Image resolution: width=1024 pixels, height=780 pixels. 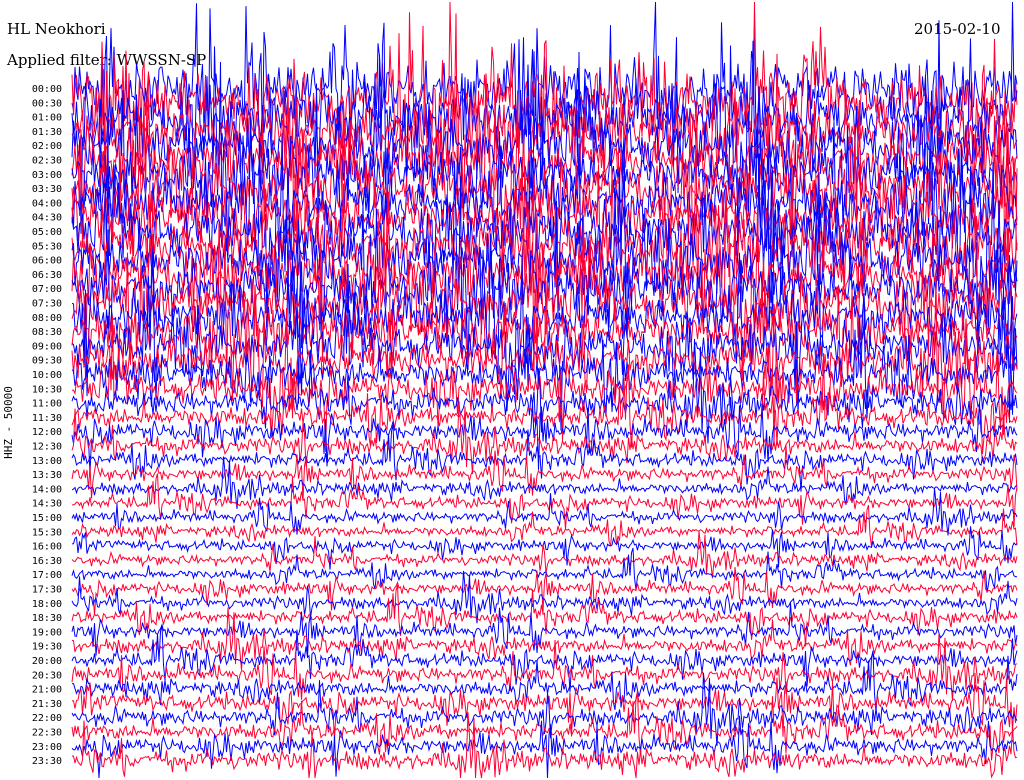 What do you see at coordinates (47, 404) in the screenshot?
I see `row-time-label: 11:00` at bounding box center [47, 404].